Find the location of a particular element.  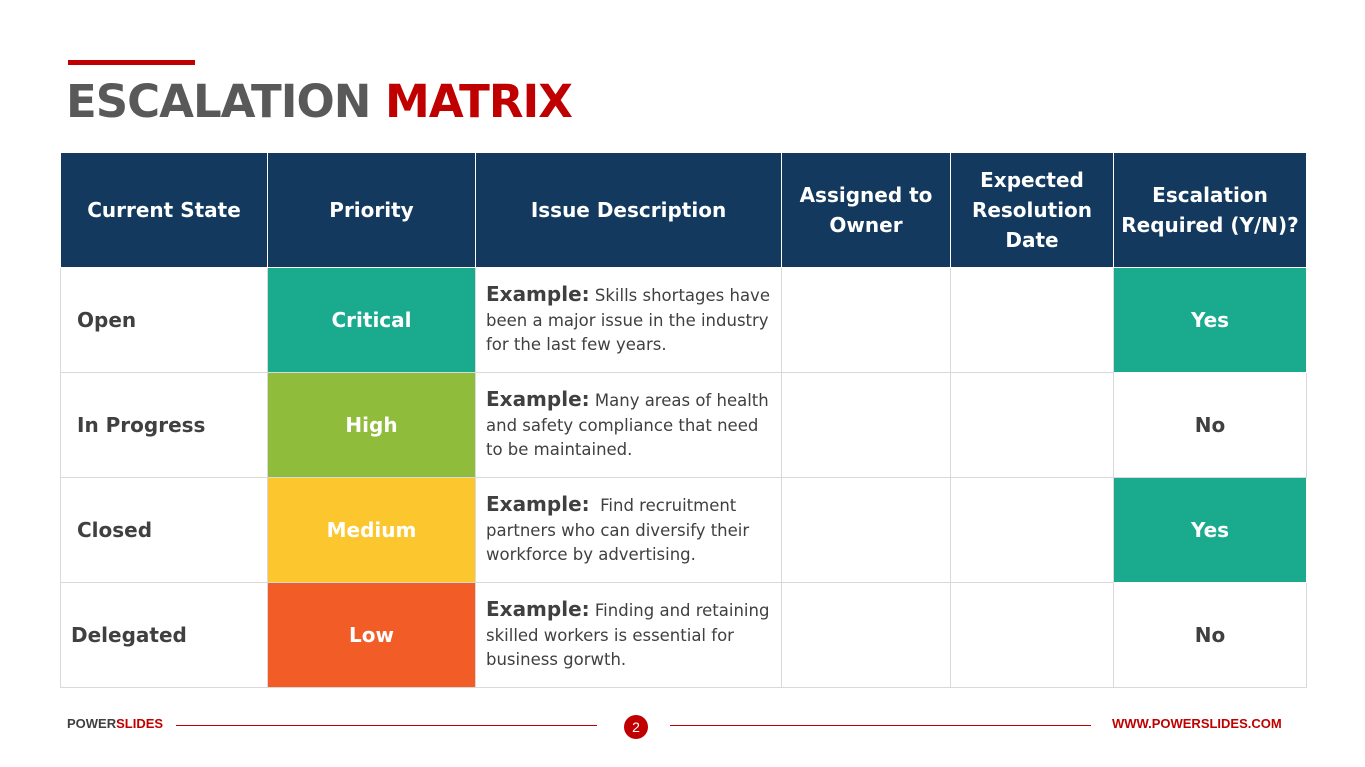

cell-current-state: In Progress is located at coordinates (164, 425).